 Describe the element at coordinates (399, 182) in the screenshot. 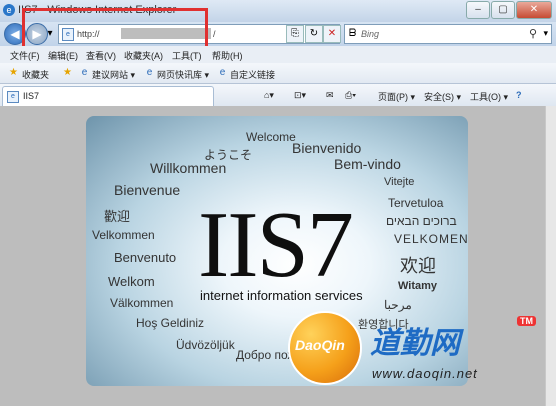

I see `welcome-word: Vitejte` at that location.